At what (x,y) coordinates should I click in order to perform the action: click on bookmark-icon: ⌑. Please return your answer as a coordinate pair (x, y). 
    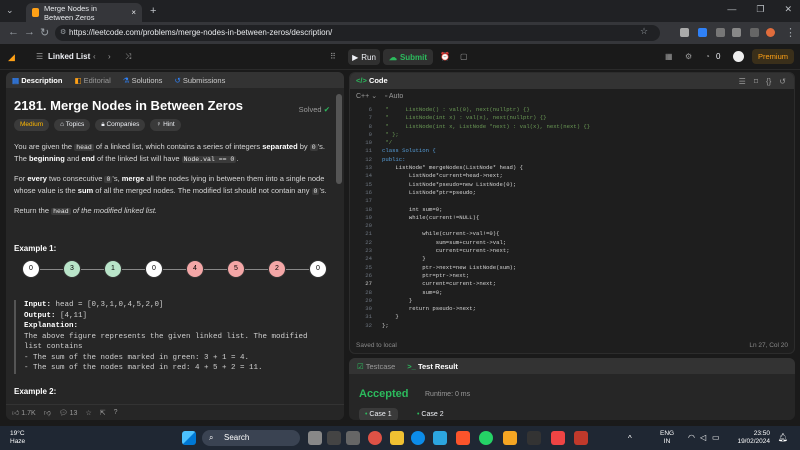
    Looking at the image, I should click on (756, 82).